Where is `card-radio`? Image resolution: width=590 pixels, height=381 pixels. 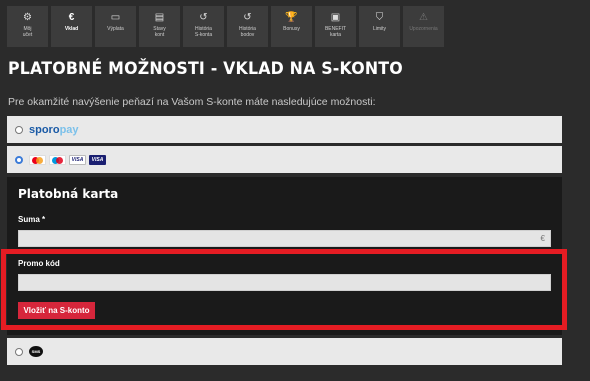
card-radio is located at coordinates (19, 159).